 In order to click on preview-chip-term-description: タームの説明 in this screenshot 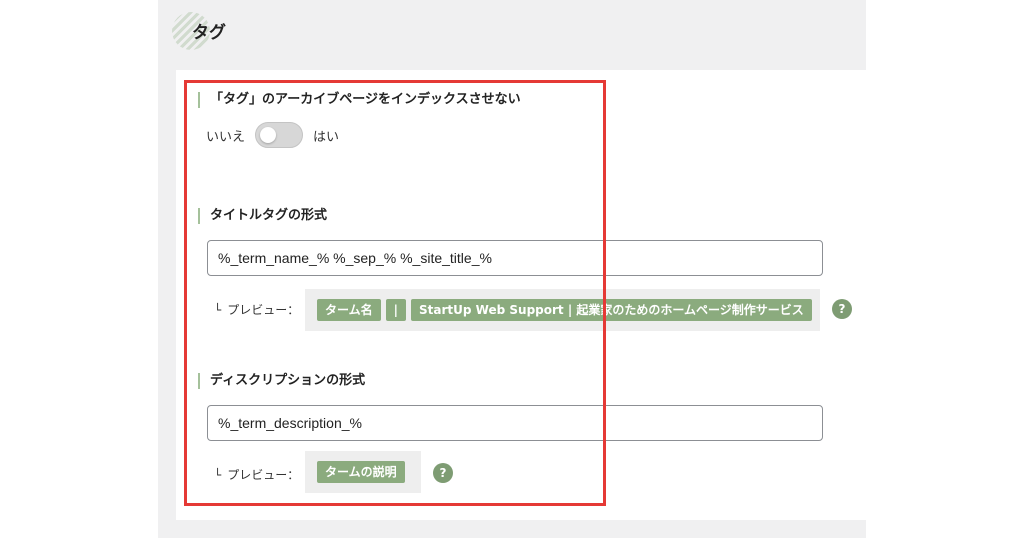, I will do `click(361, 472)`.